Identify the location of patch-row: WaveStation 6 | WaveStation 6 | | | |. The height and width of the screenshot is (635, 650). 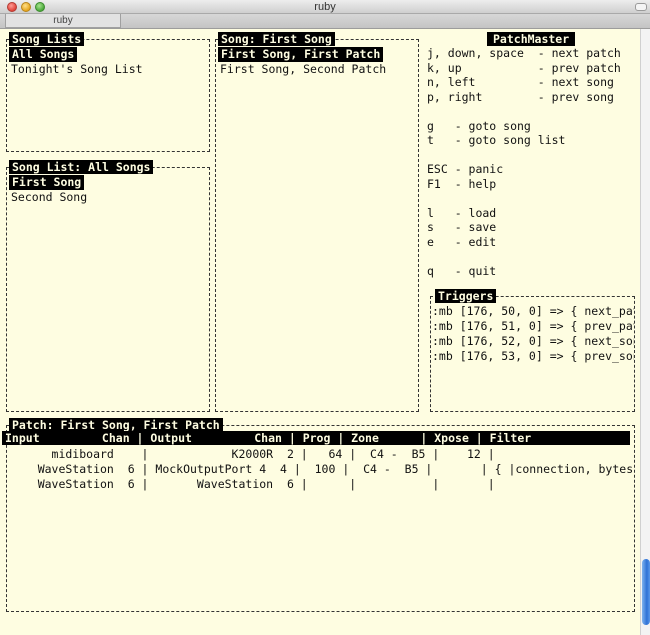
(252, 484).